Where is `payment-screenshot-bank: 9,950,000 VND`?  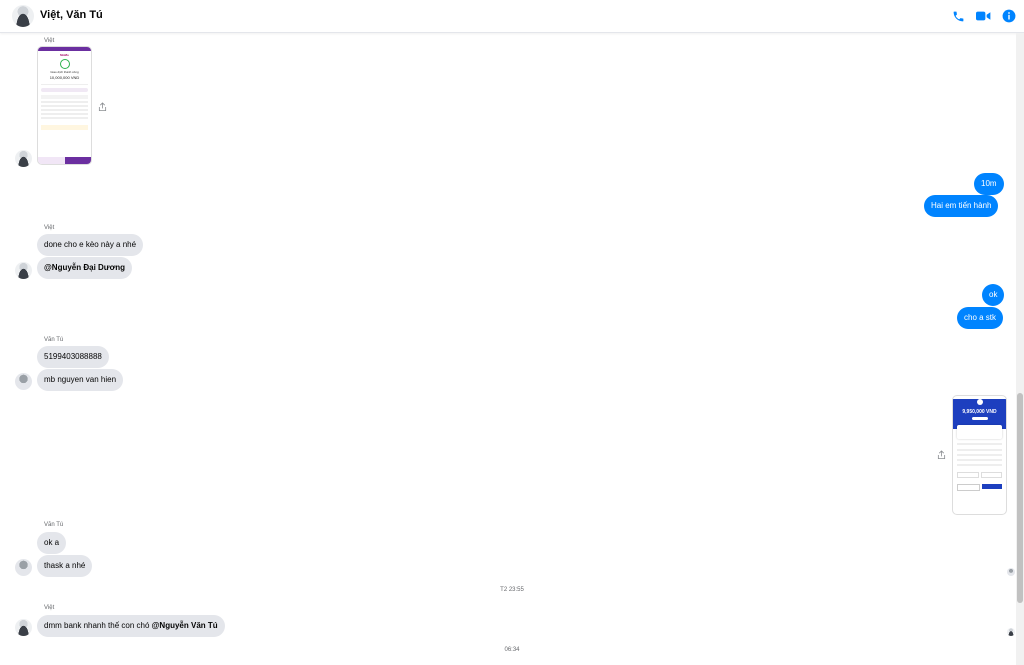 payment-screenshot-bank: 9,950,000 VND is located at coordinates (979, 455).